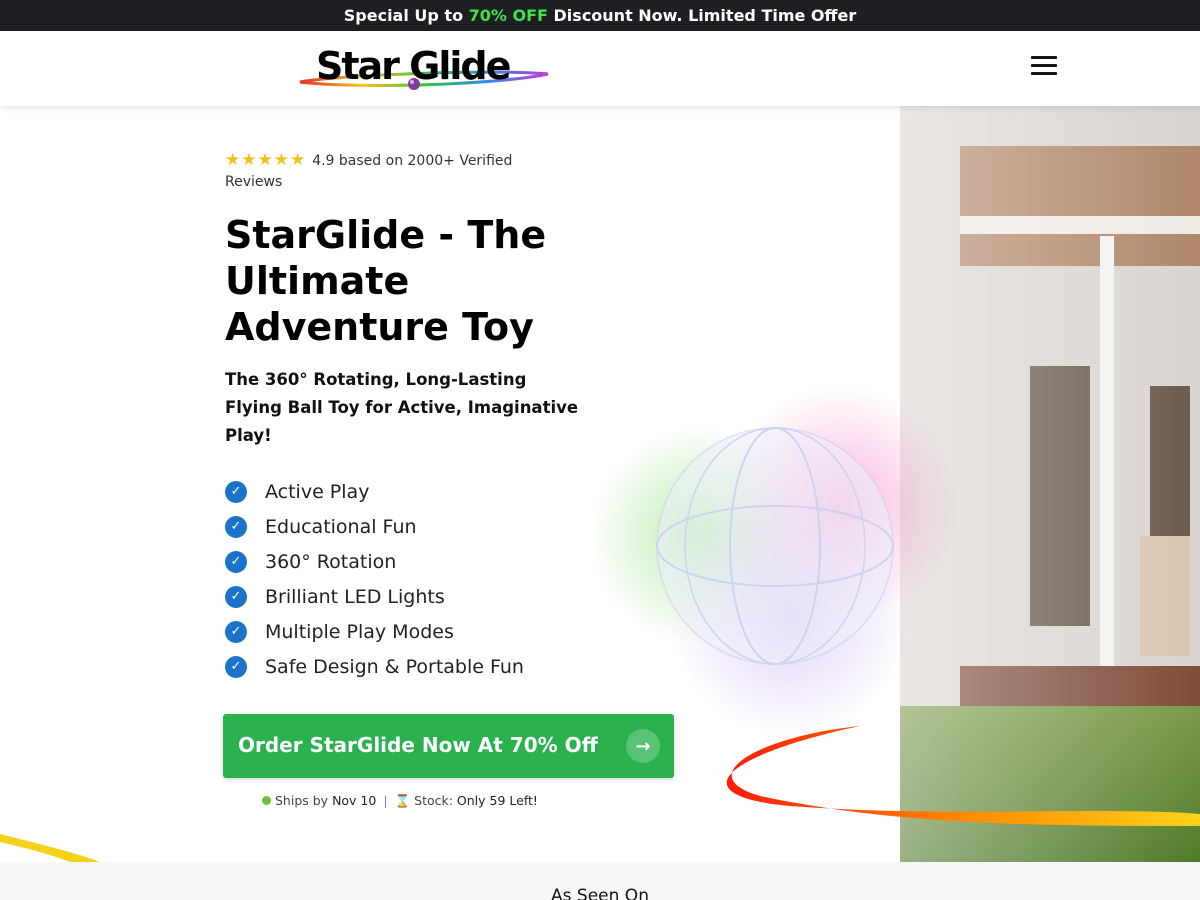 The image size is (1200, 900). What do you see at coordinates (359, 631) in the screenshot?
I see `feature-label: Multiple Play Modes` at bounding box center [359, 631].